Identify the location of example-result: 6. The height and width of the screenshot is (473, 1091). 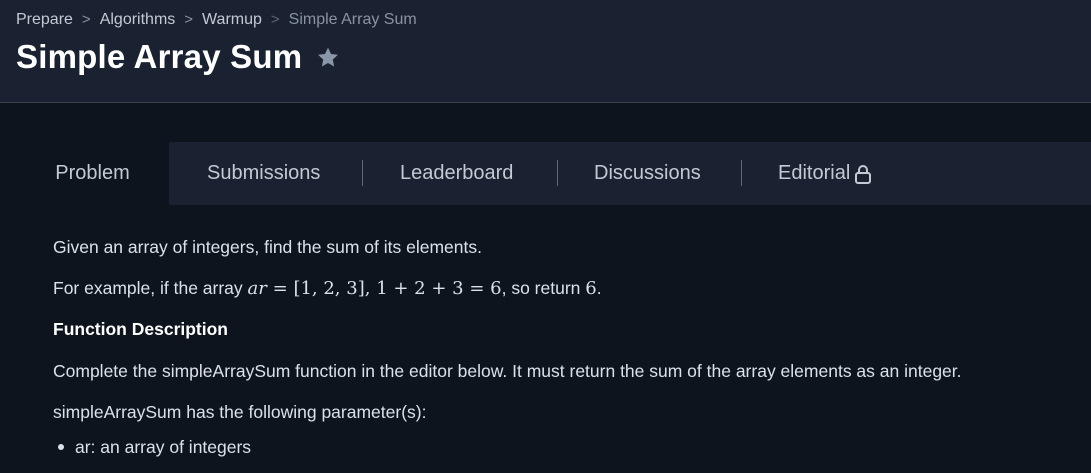
(591, 288).